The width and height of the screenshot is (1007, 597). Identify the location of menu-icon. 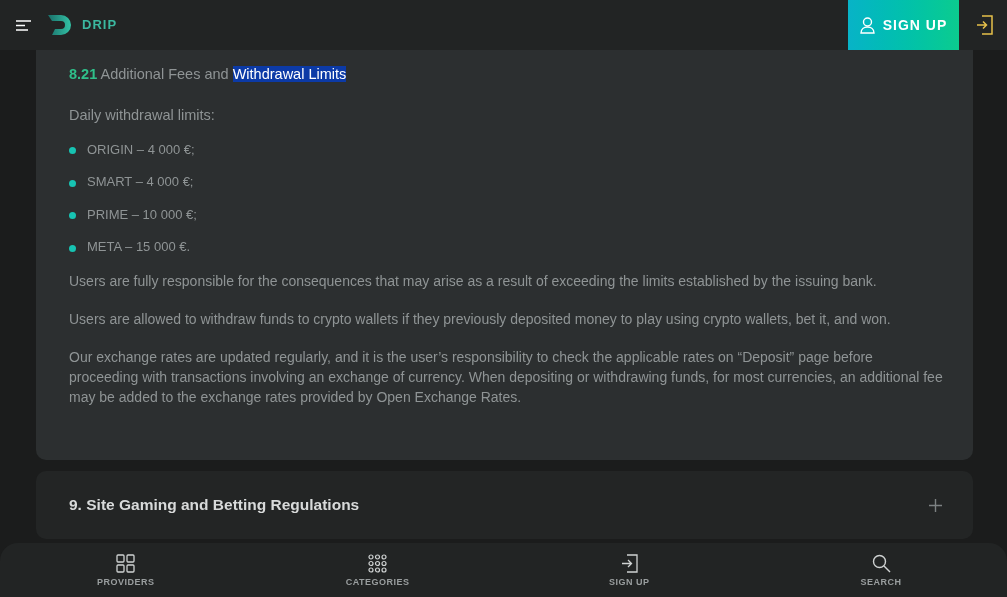
(23, 25).